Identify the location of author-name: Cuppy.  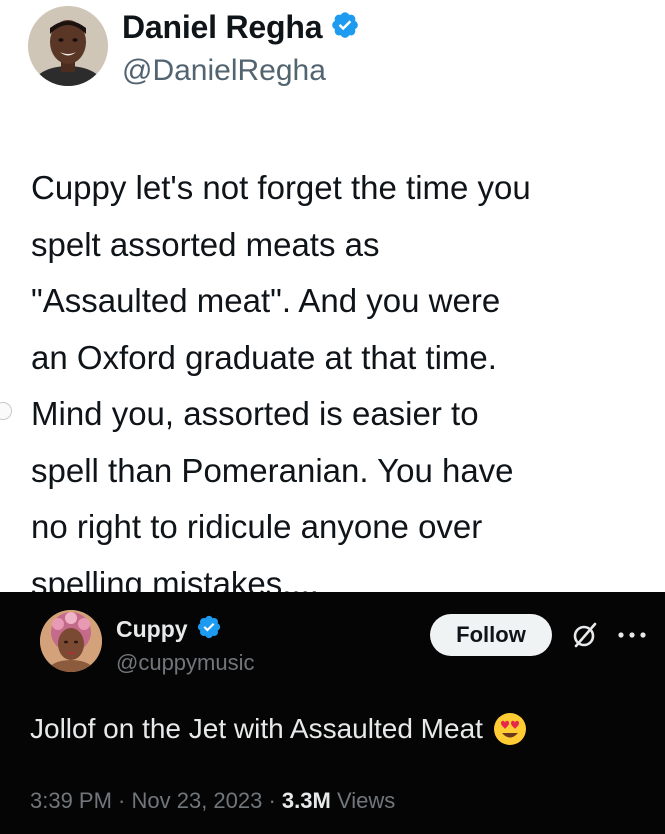
(152, 629).